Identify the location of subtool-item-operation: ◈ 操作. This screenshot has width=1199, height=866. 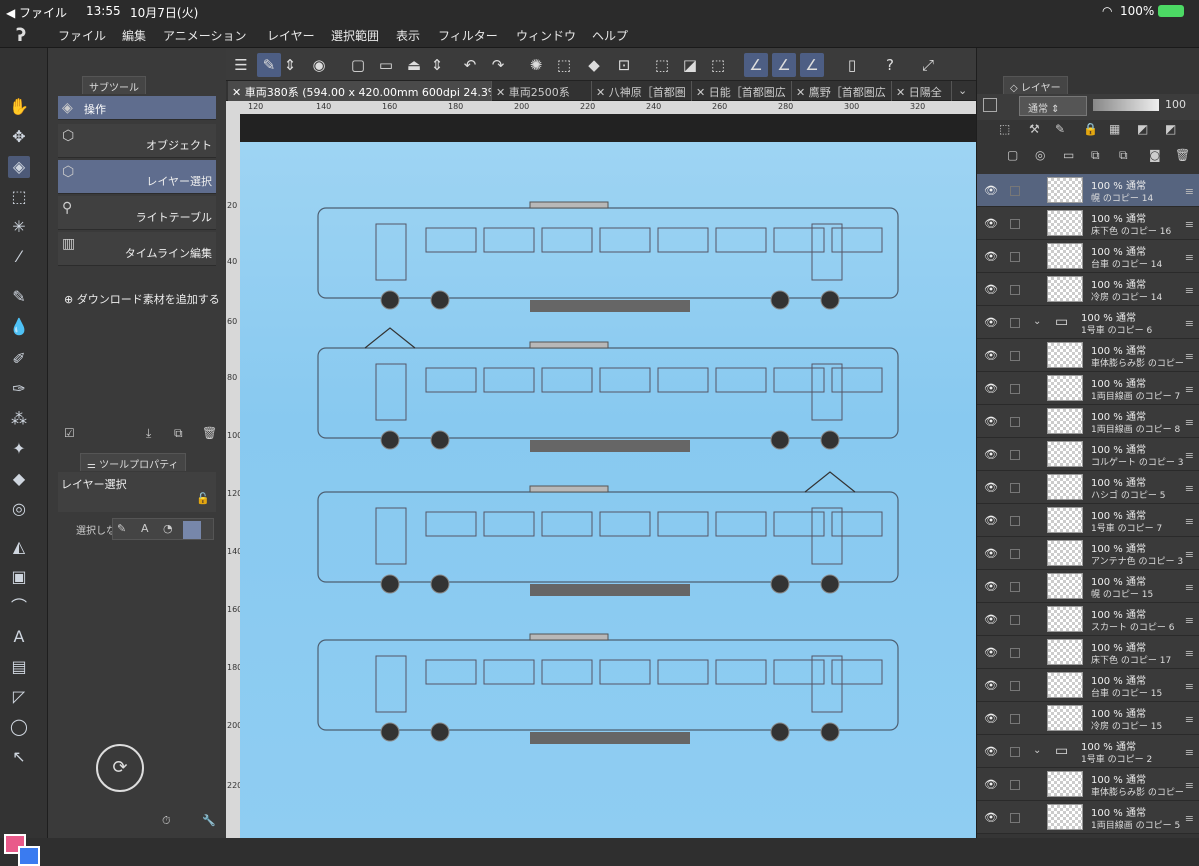
(137, 108).